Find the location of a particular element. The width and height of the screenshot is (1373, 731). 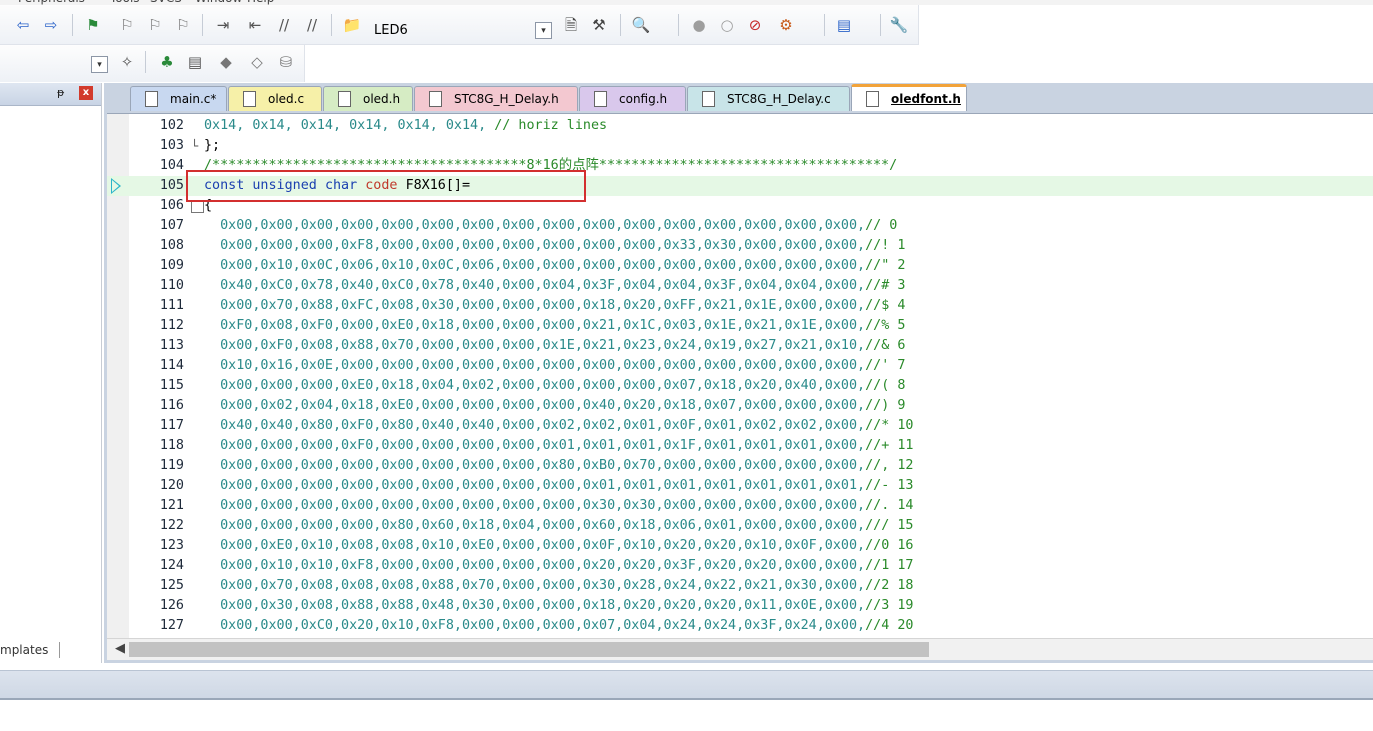

target-dropdown-icon: ▾ is located at coordinates (543, 30).